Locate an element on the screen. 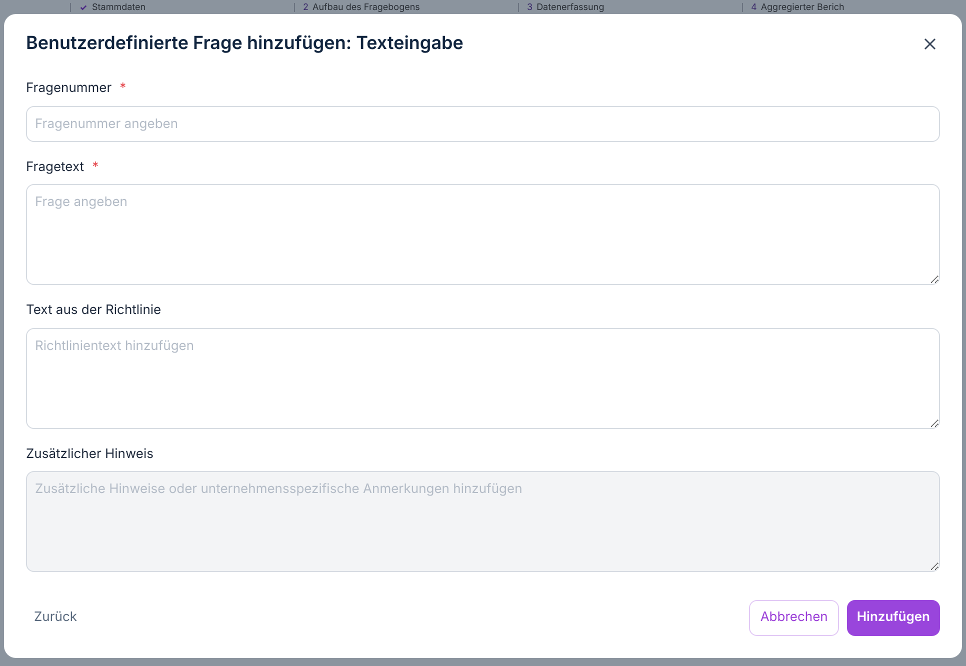  field-label: Zusätzlicher Hinweis is located at coordinates (90, 454).